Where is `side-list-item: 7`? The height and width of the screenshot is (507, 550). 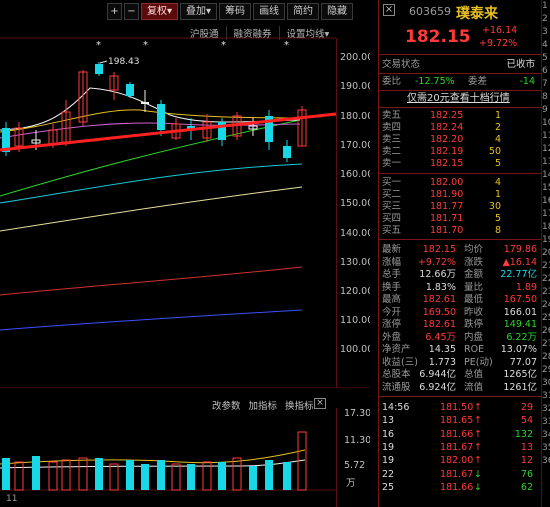 side-list-item: 7 is located at coordinates (546, 84).